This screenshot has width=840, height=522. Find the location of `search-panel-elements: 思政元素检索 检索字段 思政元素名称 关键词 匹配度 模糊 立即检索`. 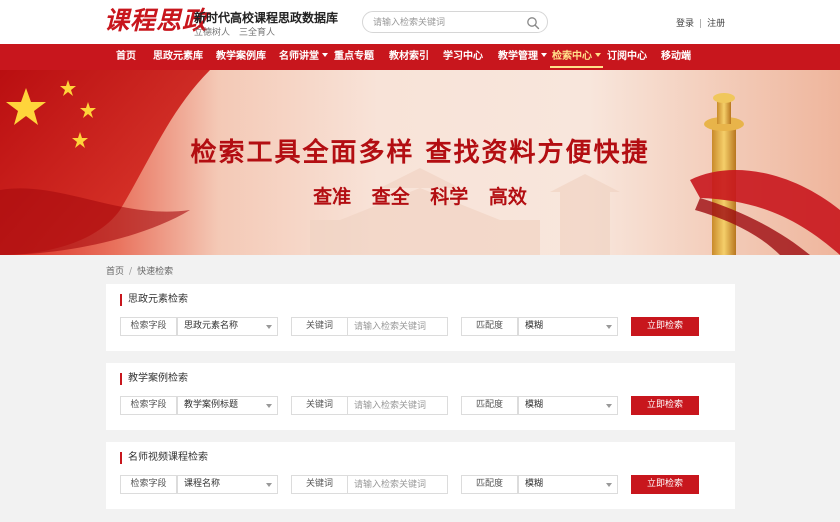

search-panel-elements: 思政元素检索 检索字段 思政元素名称 关键词 匹配度 模糊 立即检索 is located at coordinates (420, 317).